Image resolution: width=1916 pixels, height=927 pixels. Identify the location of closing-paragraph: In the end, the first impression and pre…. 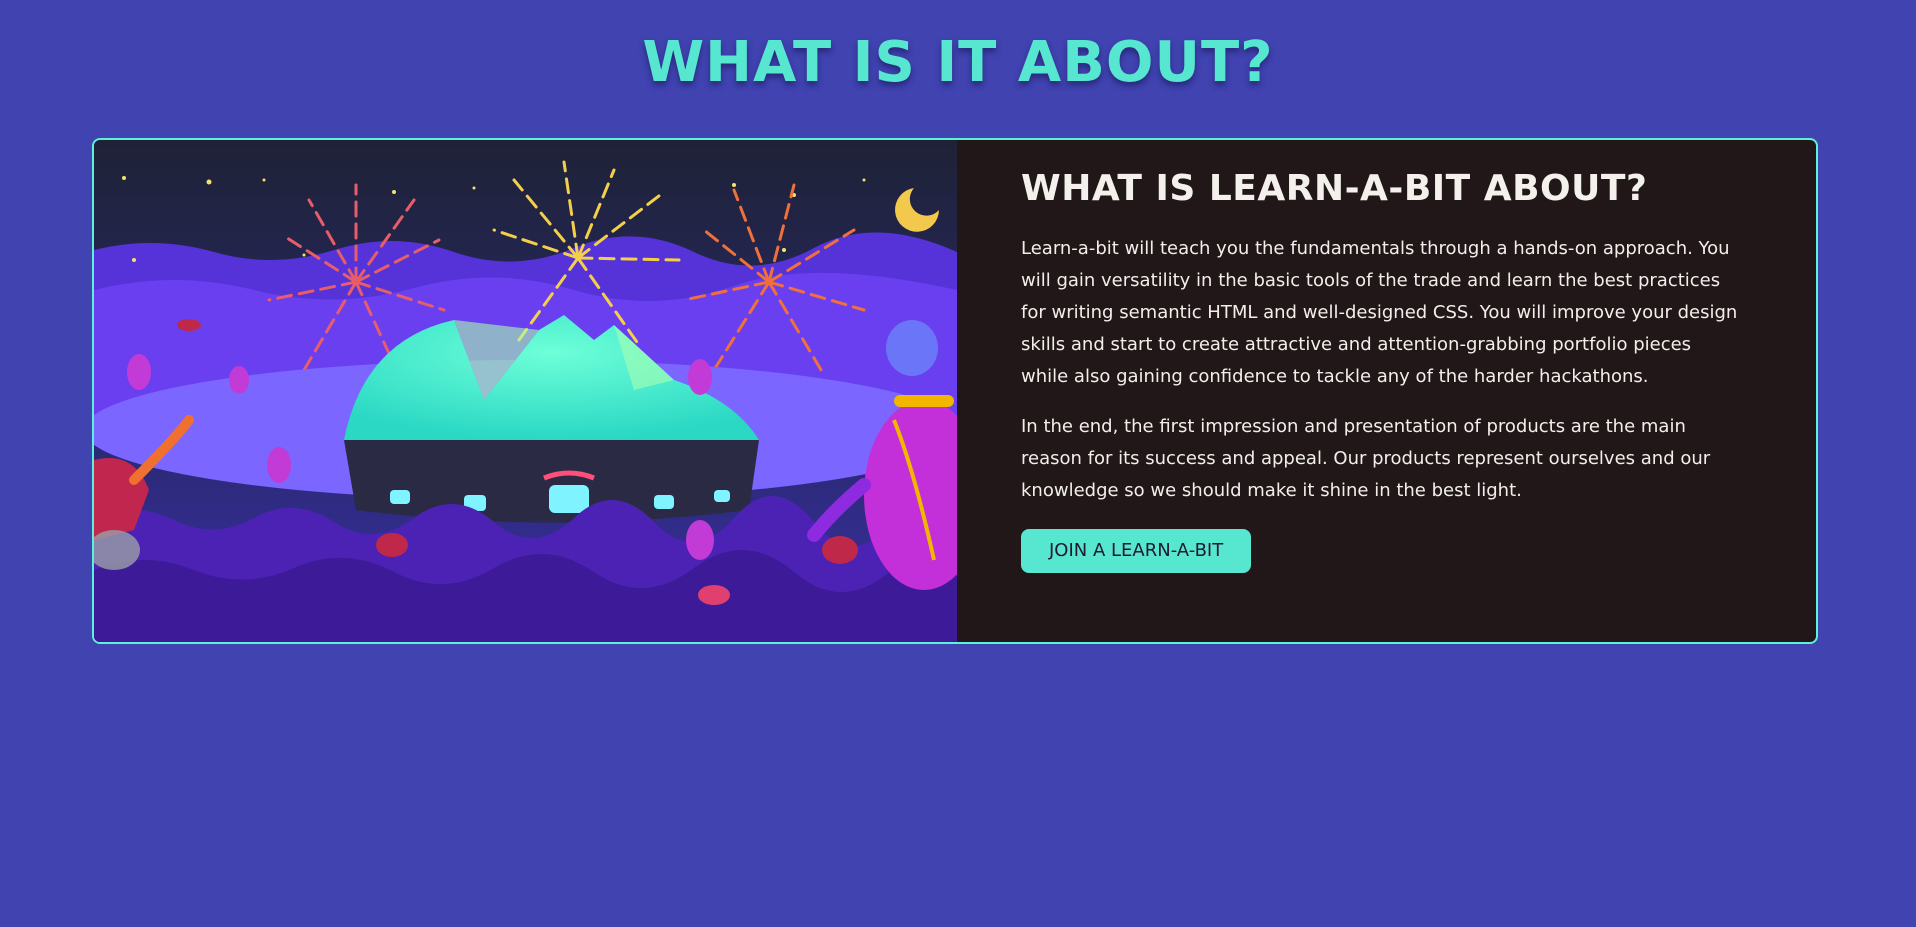
(1366, 458).